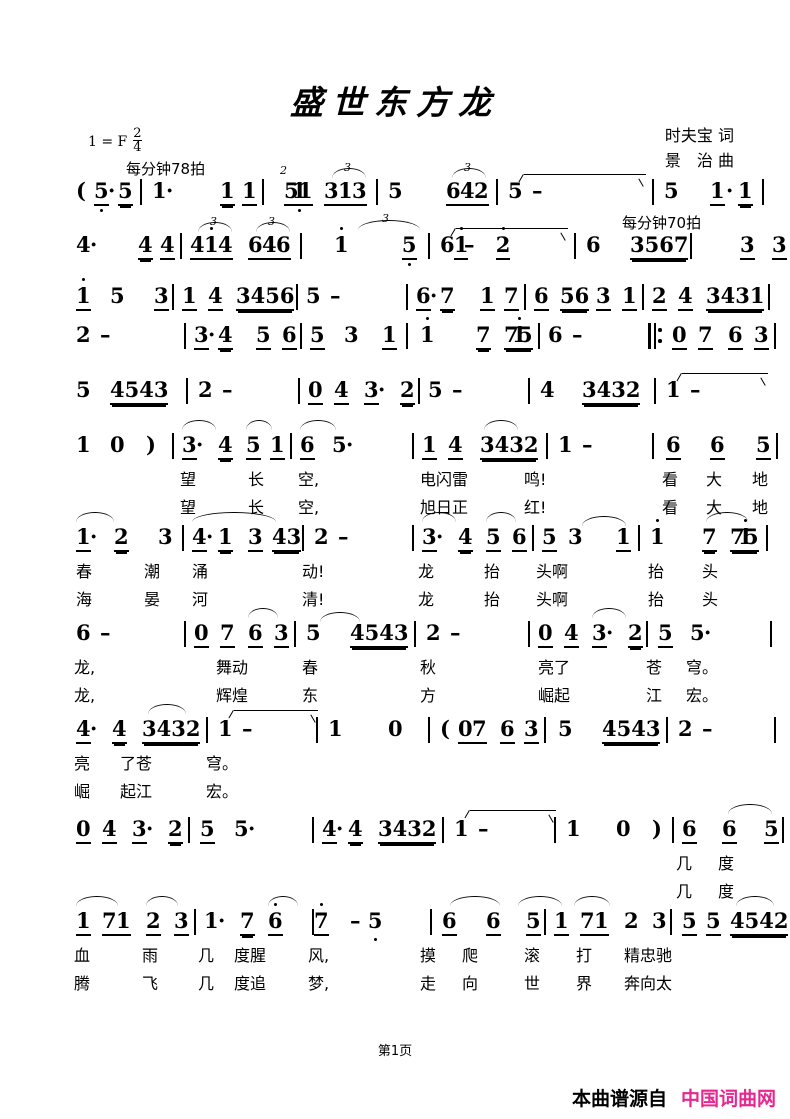 The height and width of the screenshot is (1119, 790). Describe the element at coordinates (379, 634) in the screenshot. I see `note-token: 4543` at that location.